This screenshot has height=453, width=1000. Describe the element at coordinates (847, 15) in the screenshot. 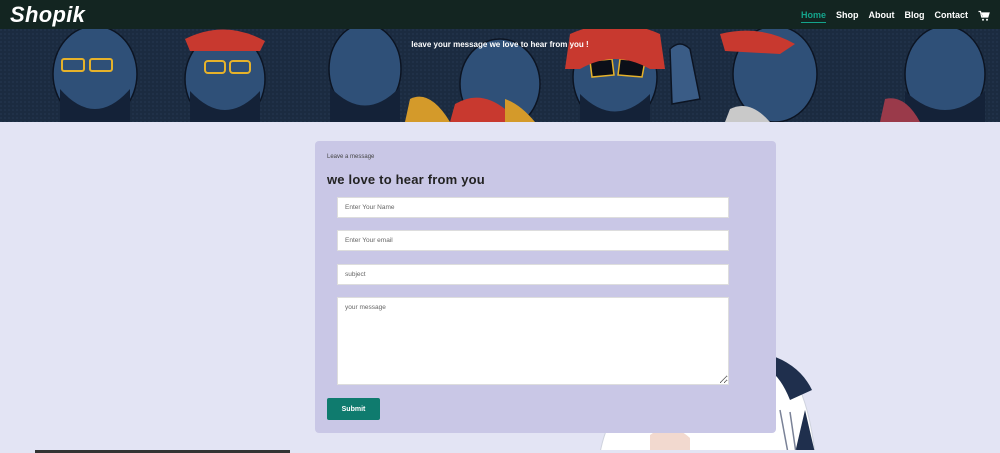

I see `nav-shop: Shop` at that location.